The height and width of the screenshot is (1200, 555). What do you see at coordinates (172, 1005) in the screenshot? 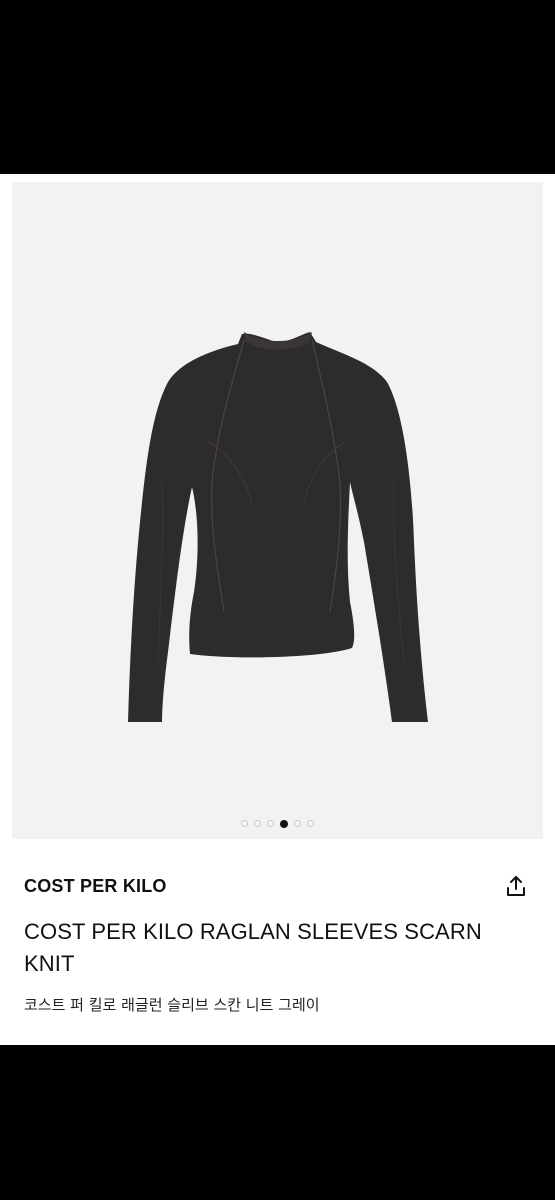
I see `product-subtitle: 코스트 퍼 킬로 래글런 슬리브 스칸 니트 그레이` at bounding box center [172, 1005].